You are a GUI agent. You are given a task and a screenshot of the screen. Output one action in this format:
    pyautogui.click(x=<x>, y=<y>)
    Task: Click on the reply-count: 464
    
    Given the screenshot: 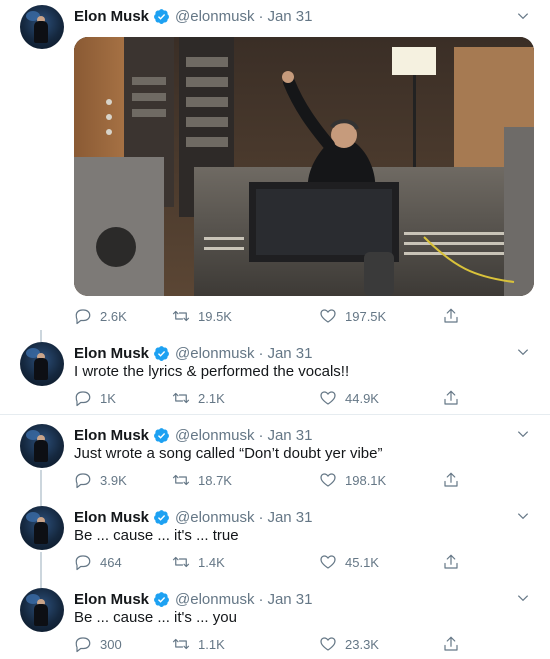 What is the action you would take?
    pyautogui.click(x=111, y=562)
    